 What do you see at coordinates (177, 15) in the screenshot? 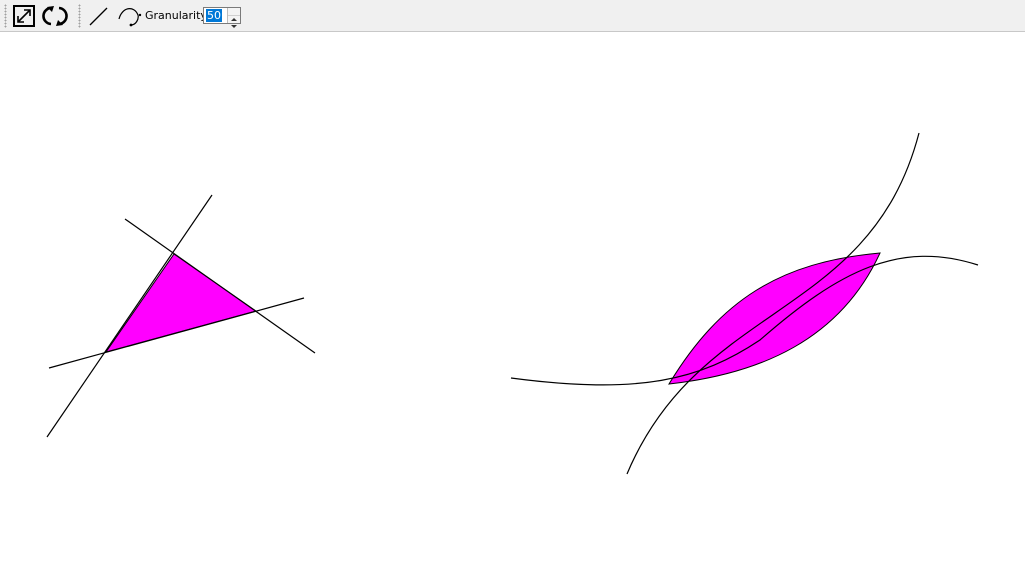
I see `granularity-label: Granularity:` at bounding box center [177, 15].